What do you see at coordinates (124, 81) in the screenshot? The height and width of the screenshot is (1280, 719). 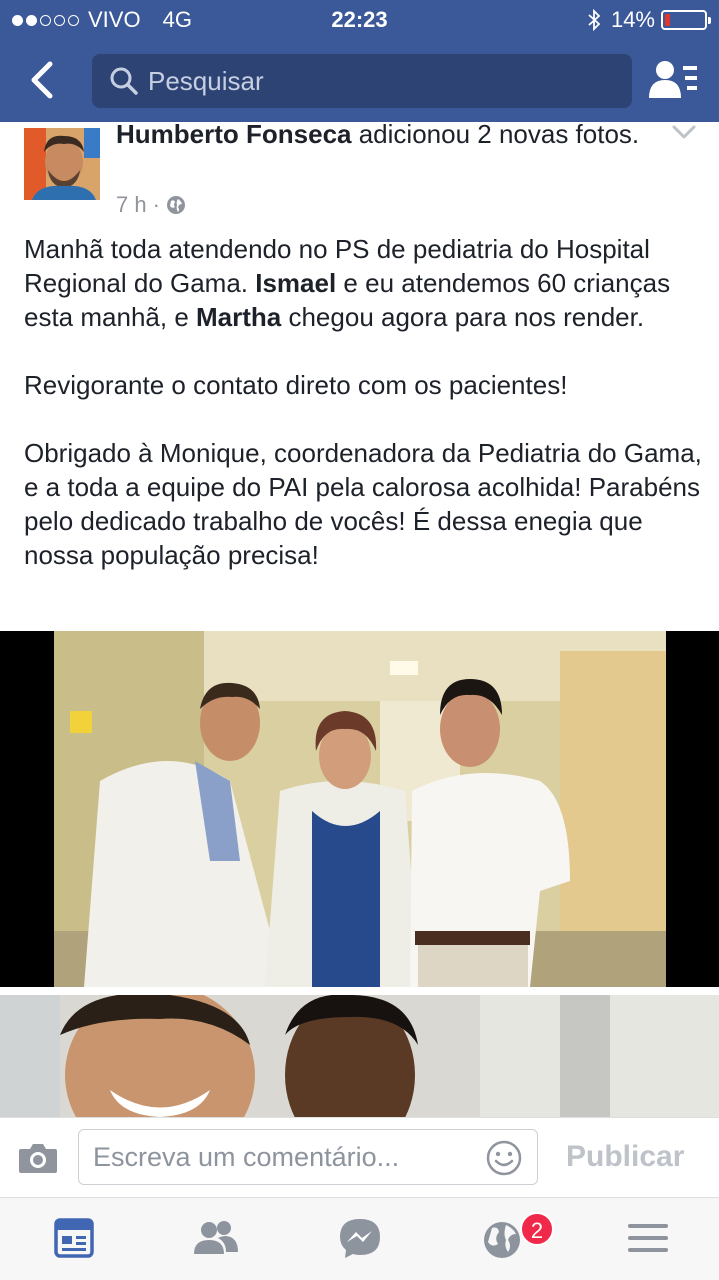 I see `search-icon` at bounding box center [124, 81].